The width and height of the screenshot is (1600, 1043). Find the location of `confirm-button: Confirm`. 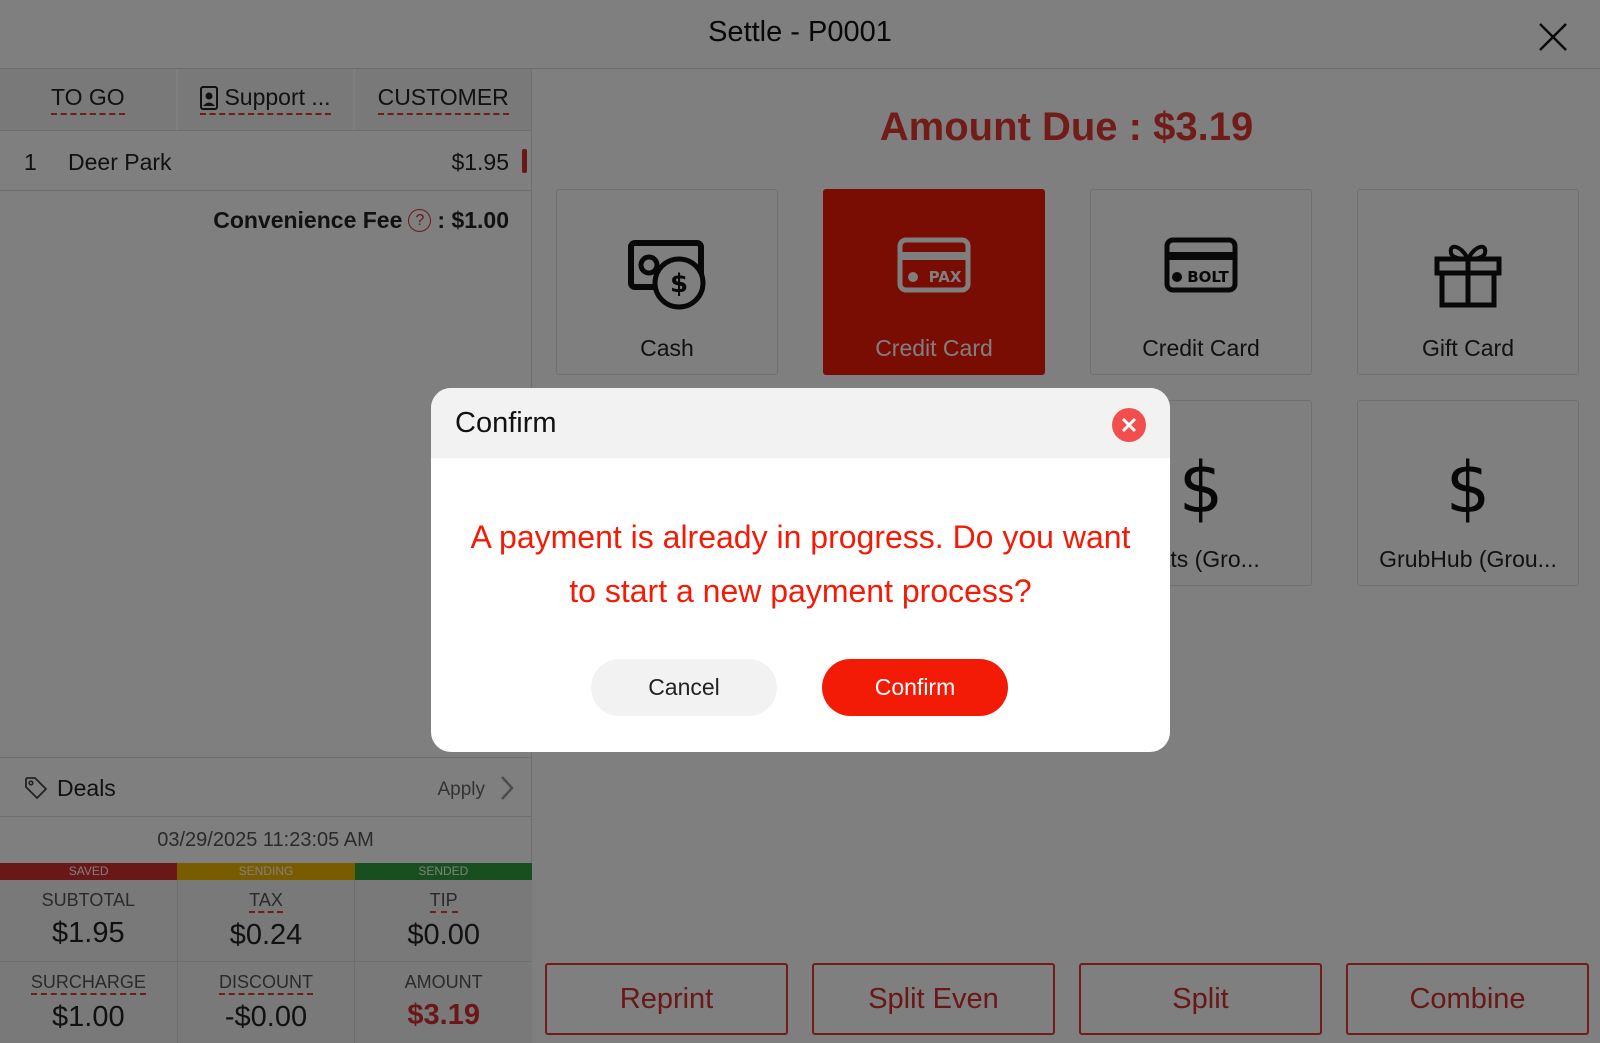

confirm-button: Confirm is located at coordinates (915, 687).